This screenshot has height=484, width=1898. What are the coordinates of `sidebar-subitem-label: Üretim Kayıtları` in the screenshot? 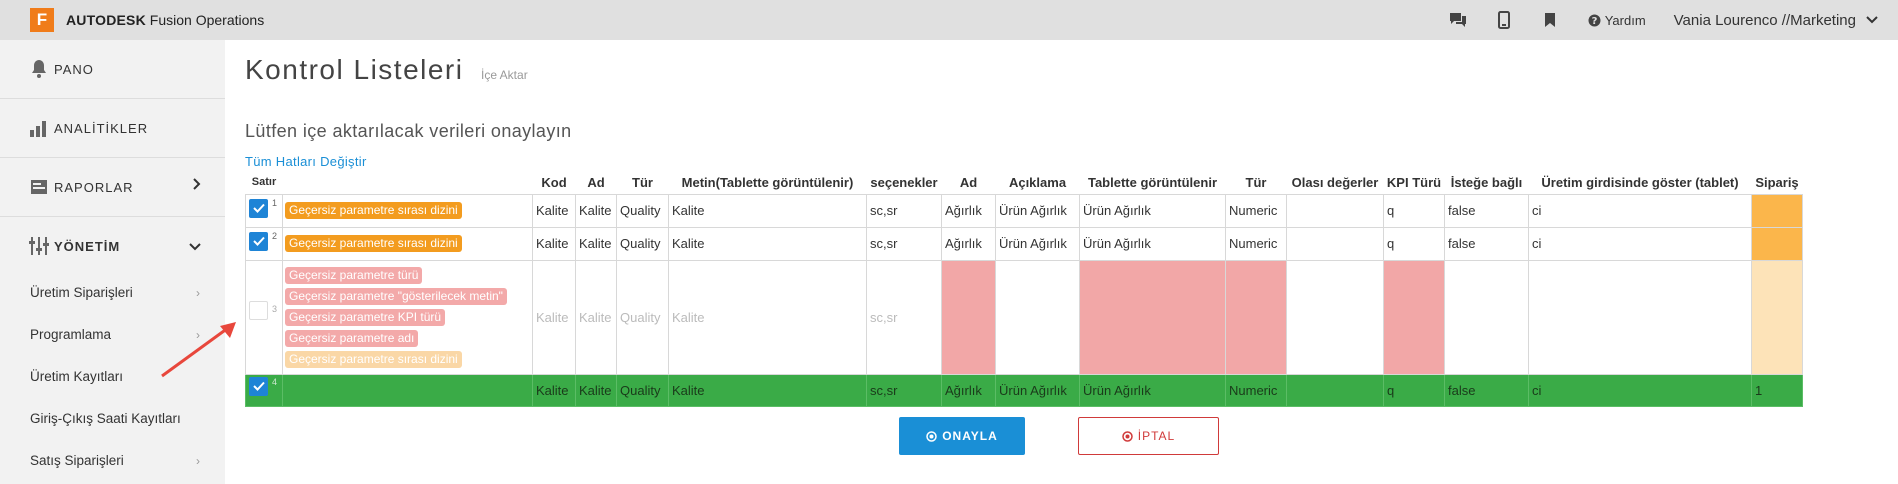 It's located at (77, 376).